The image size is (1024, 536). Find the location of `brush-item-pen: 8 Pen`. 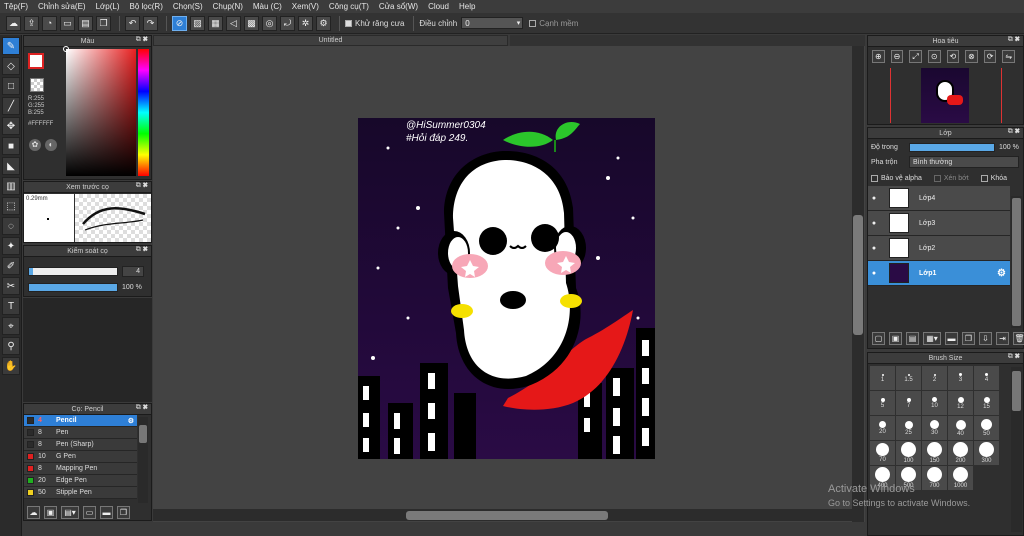

brush-item-pen: 8 Pen is located at coordinates (80, 433).